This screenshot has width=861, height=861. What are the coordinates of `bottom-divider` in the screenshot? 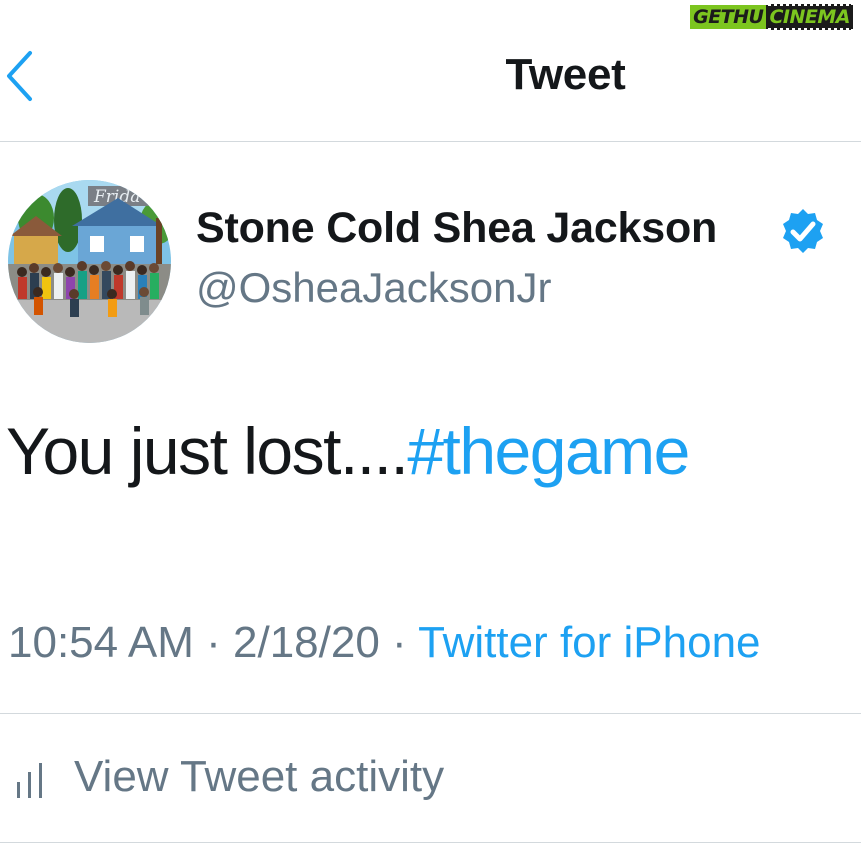 It's located at (430, 842).